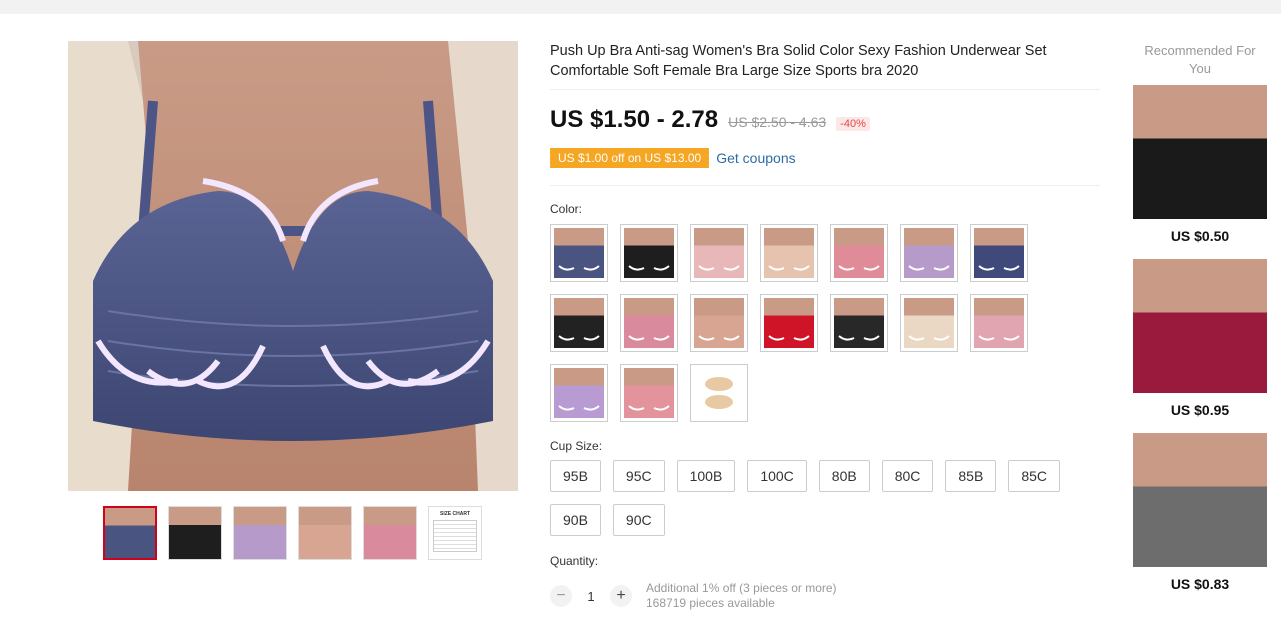 Image resolution: width=1281 pixels, height=620 pixels. I want to click on recommended-item-3: US $0.83, so click(1200, 512).